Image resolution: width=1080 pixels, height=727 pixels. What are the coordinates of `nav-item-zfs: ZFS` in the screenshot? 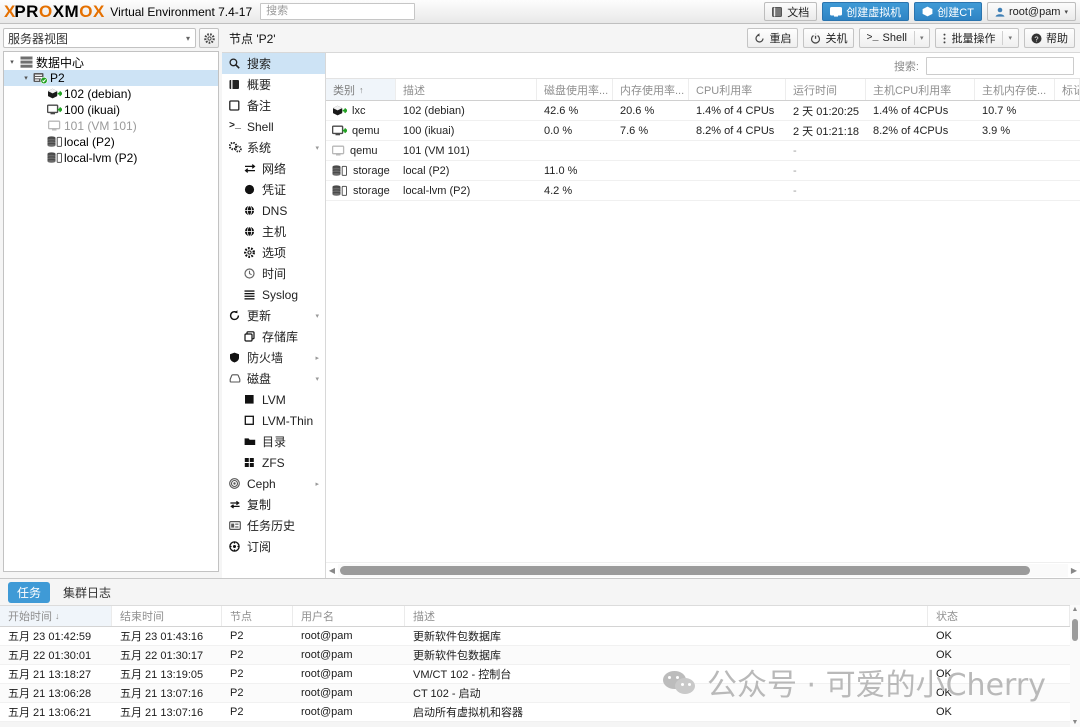 It's located at (273, 462).